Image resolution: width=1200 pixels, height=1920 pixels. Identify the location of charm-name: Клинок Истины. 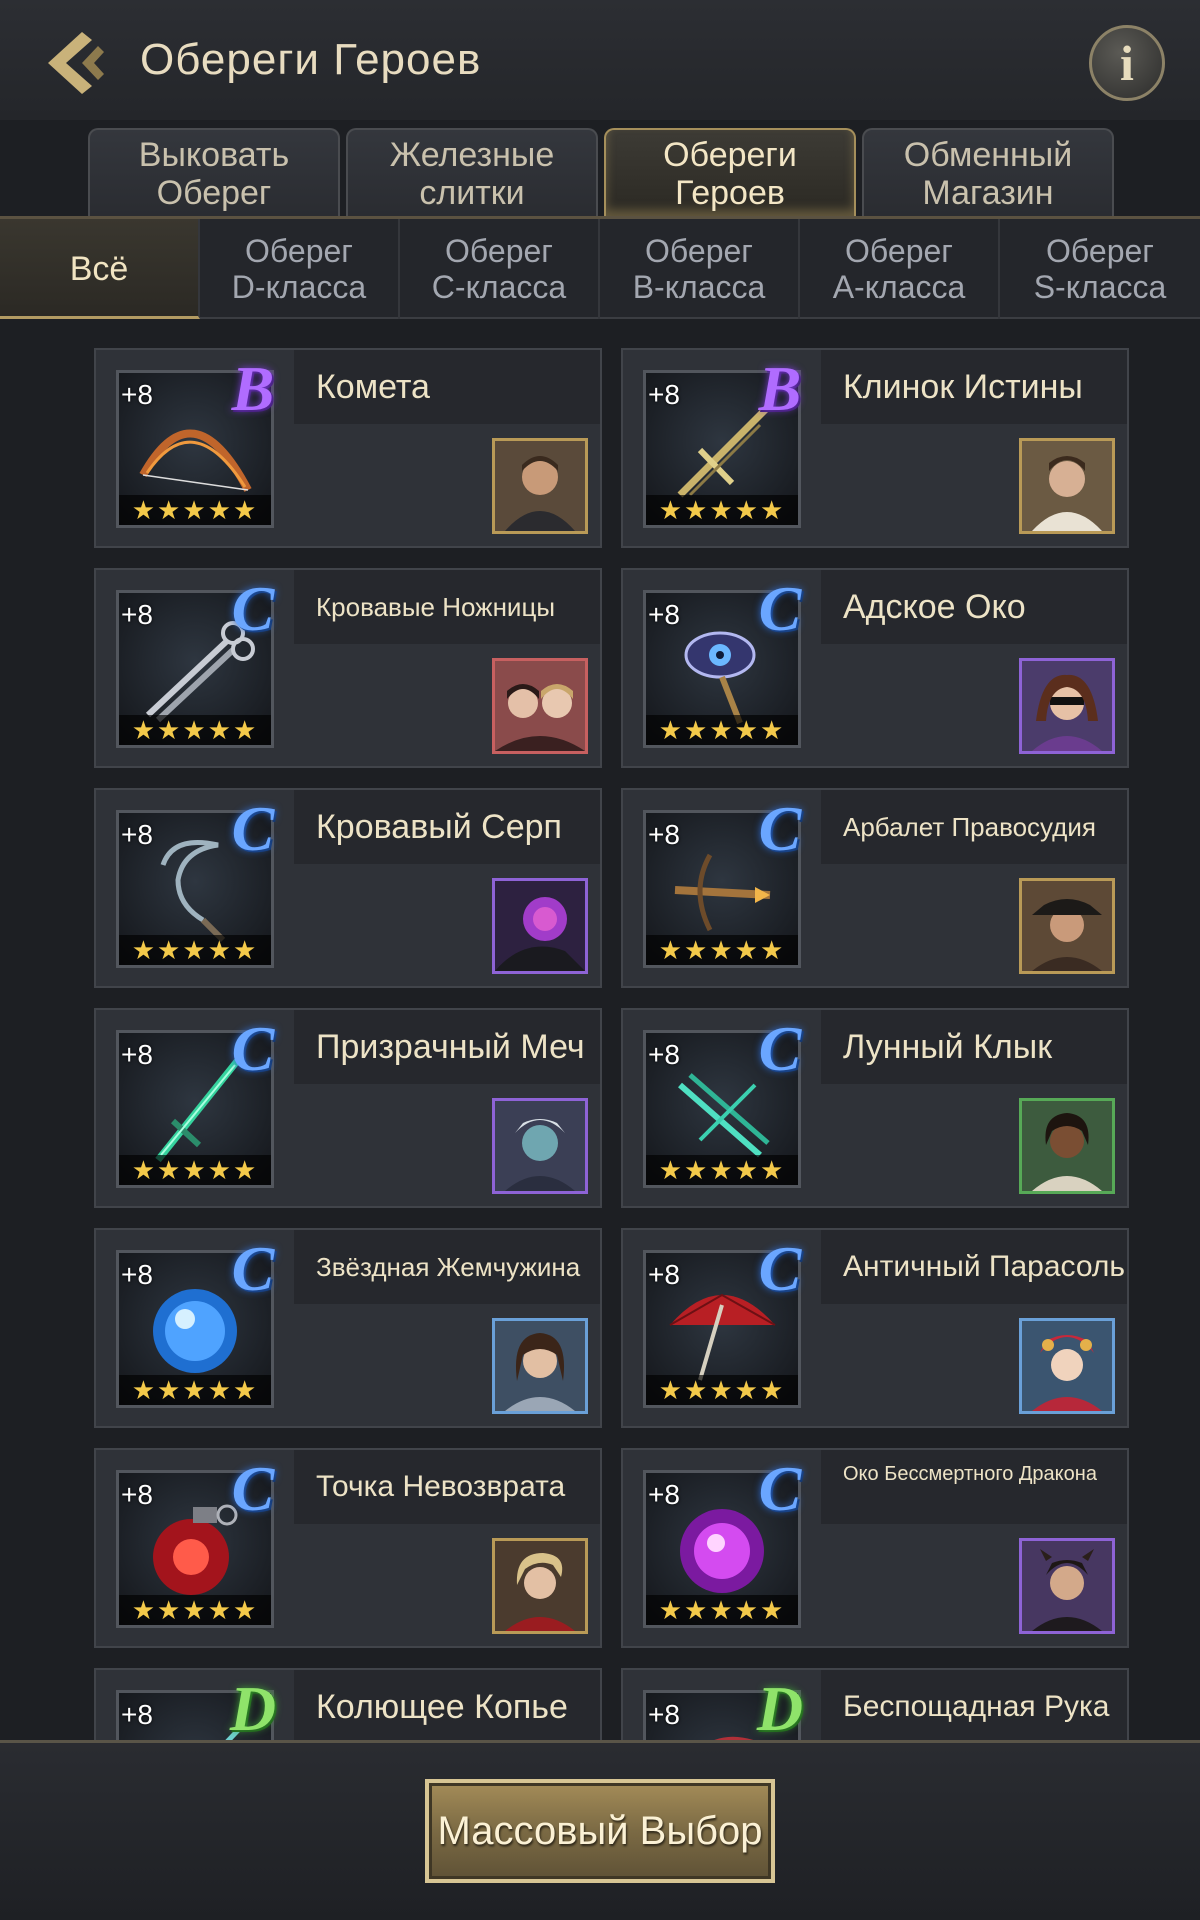
(963, 387).